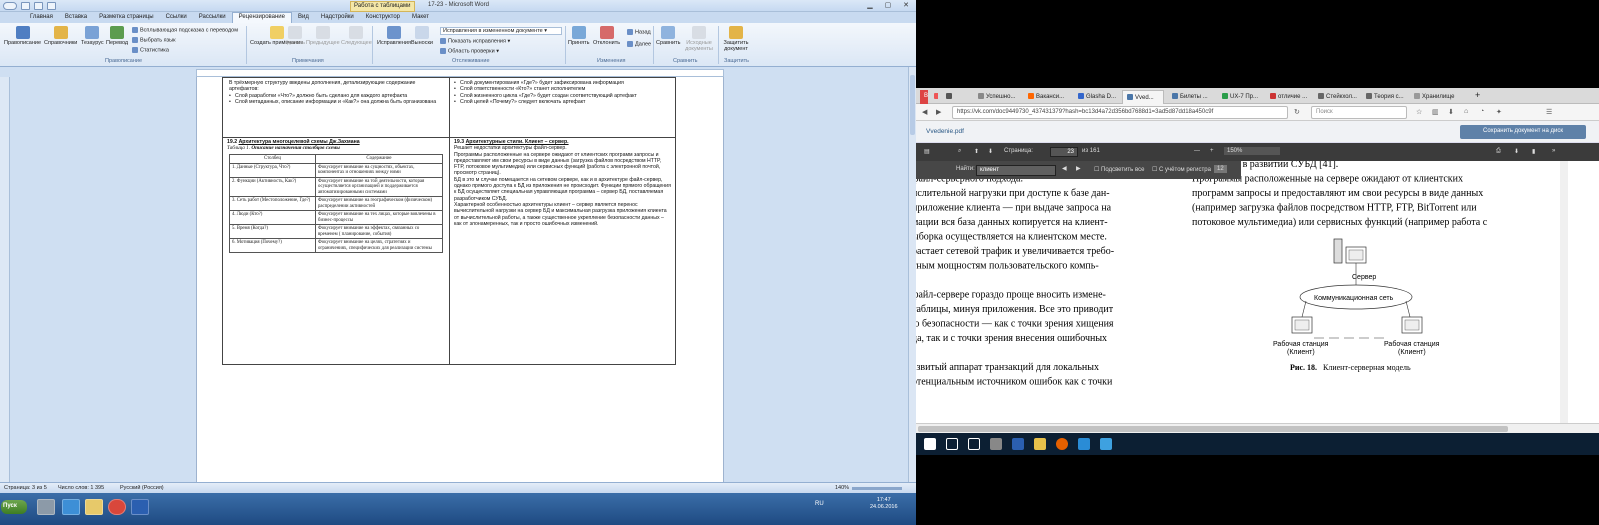 Image resolution: width=1599 pixels, height=525 pixels. Describe the element at coordinates (1062, 444) in the screenshot. I see `firefox-icon` at that location.